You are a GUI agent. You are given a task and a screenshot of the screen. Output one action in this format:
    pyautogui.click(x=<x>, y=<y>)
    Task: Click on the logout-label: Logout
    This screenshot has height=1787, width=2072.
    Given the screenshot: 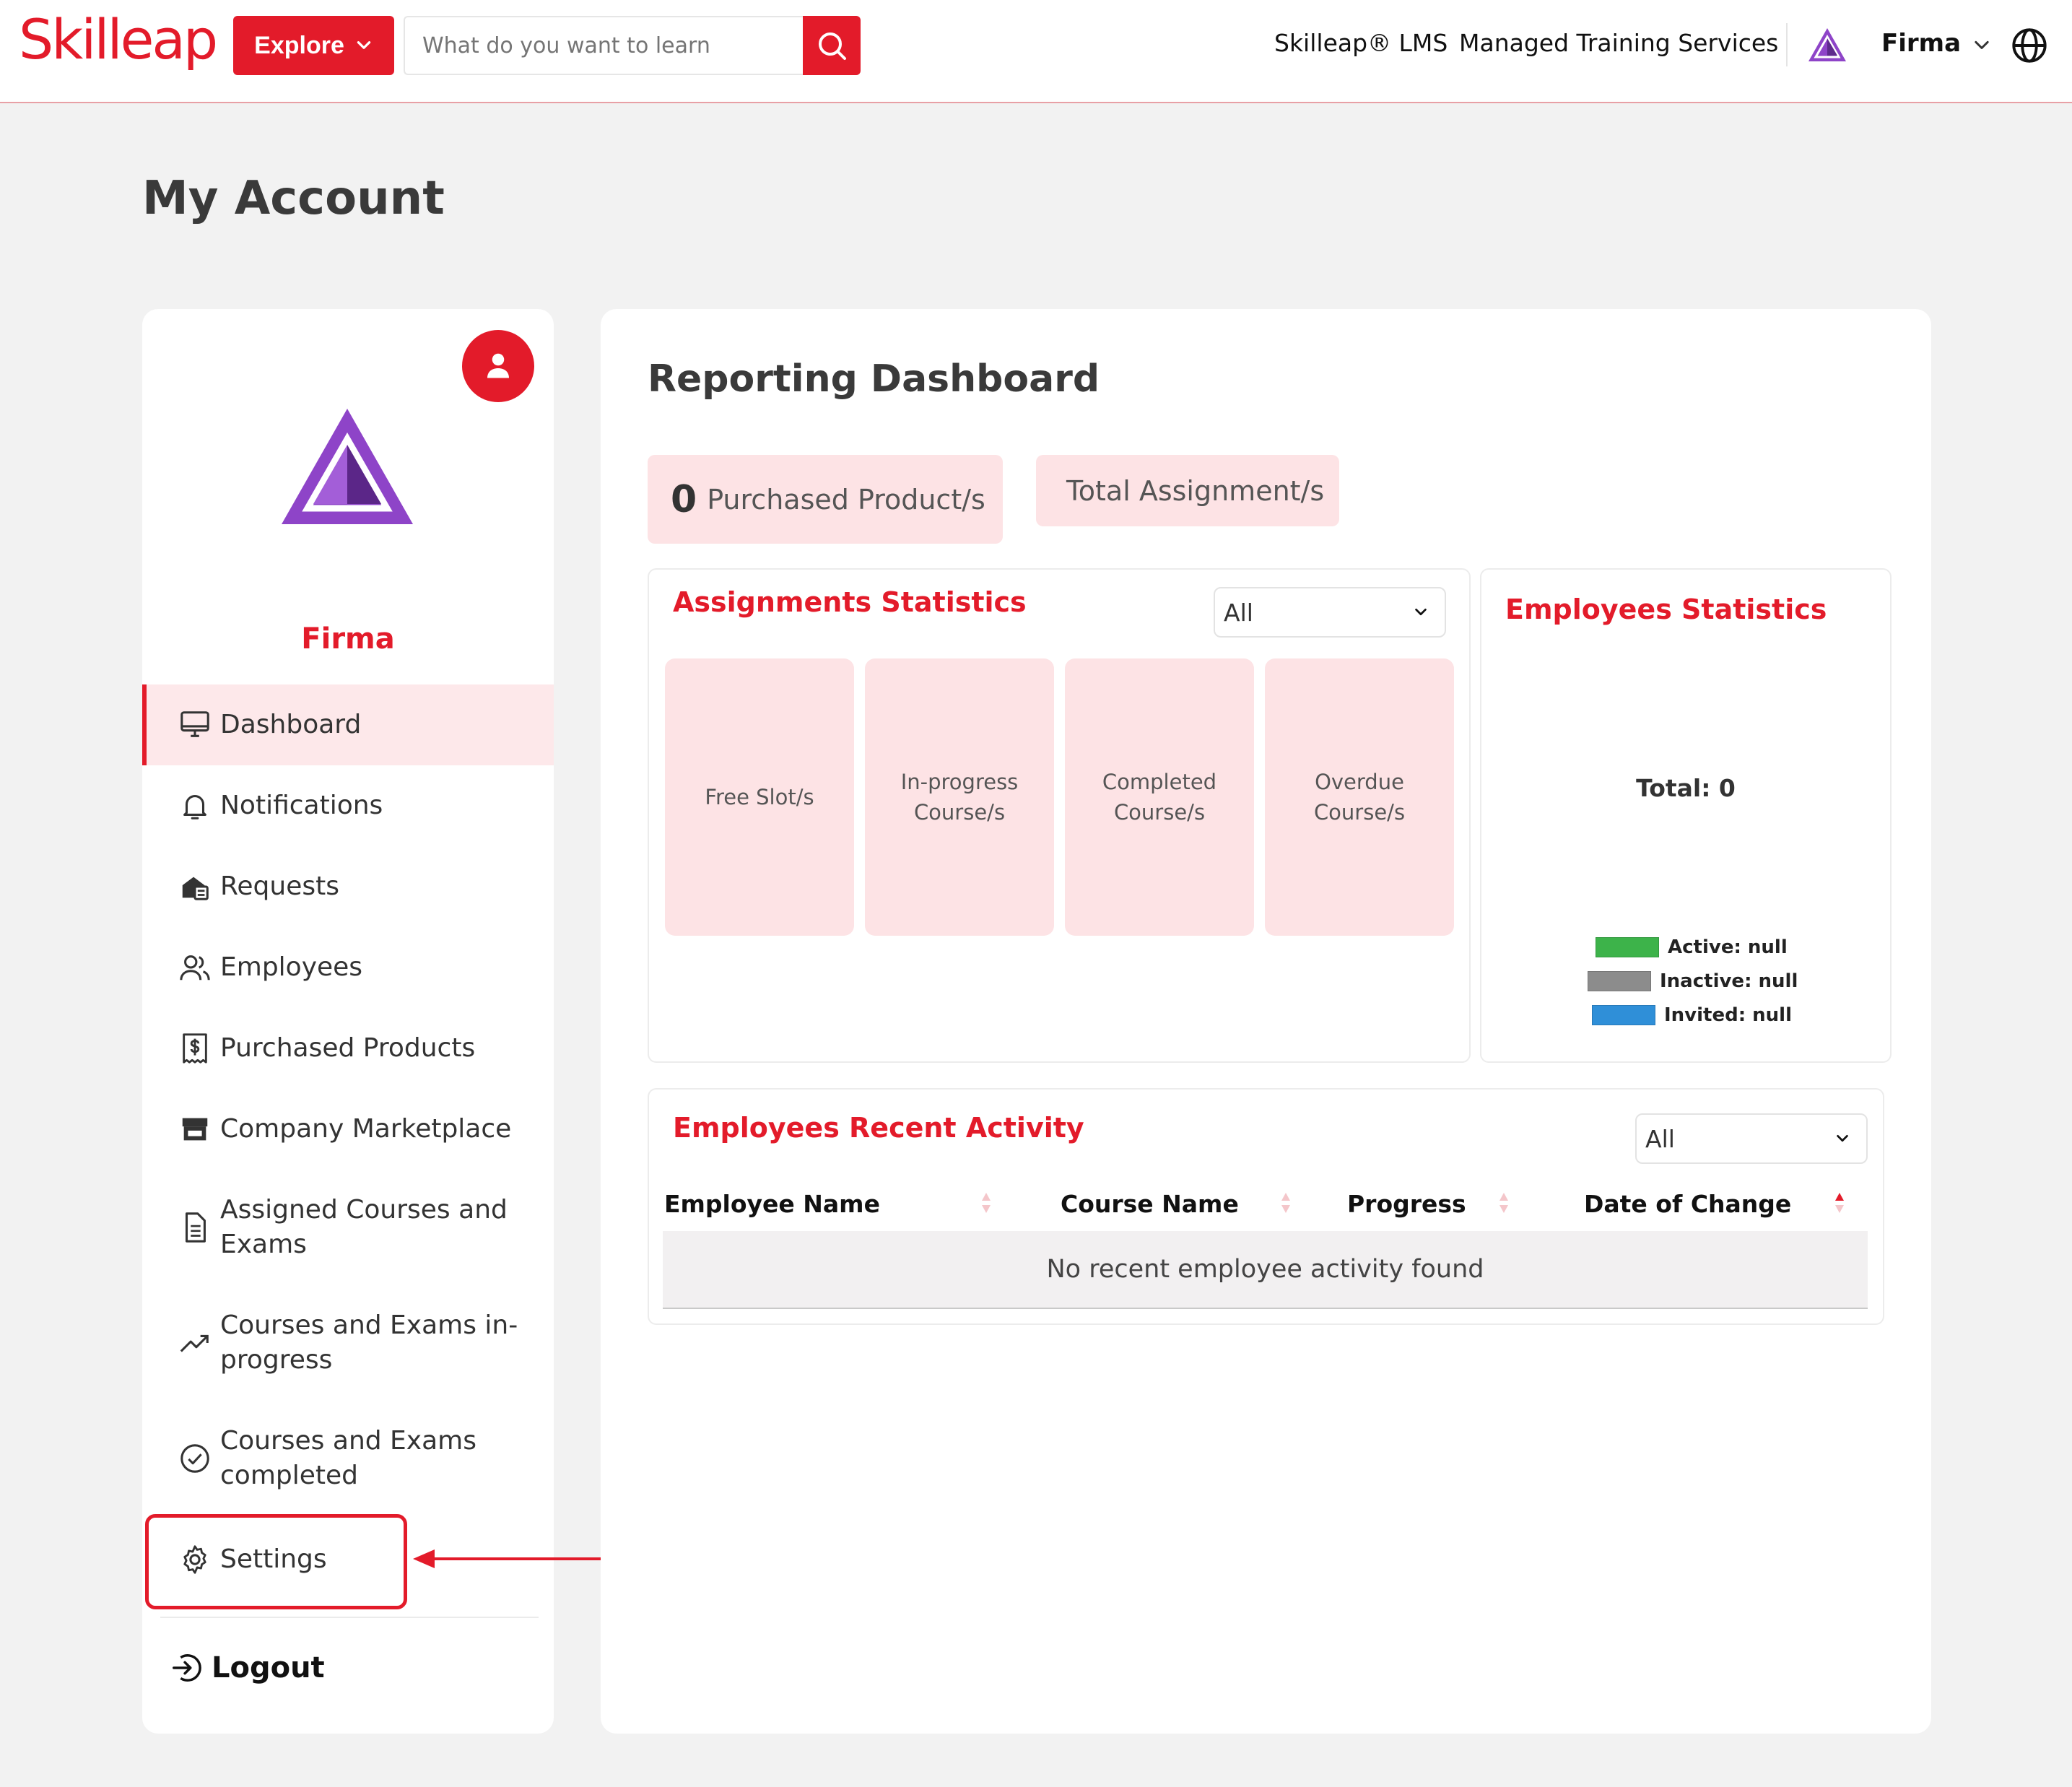 What is the action you would take?
    pyautogui.click(x=268, y=1667)
    